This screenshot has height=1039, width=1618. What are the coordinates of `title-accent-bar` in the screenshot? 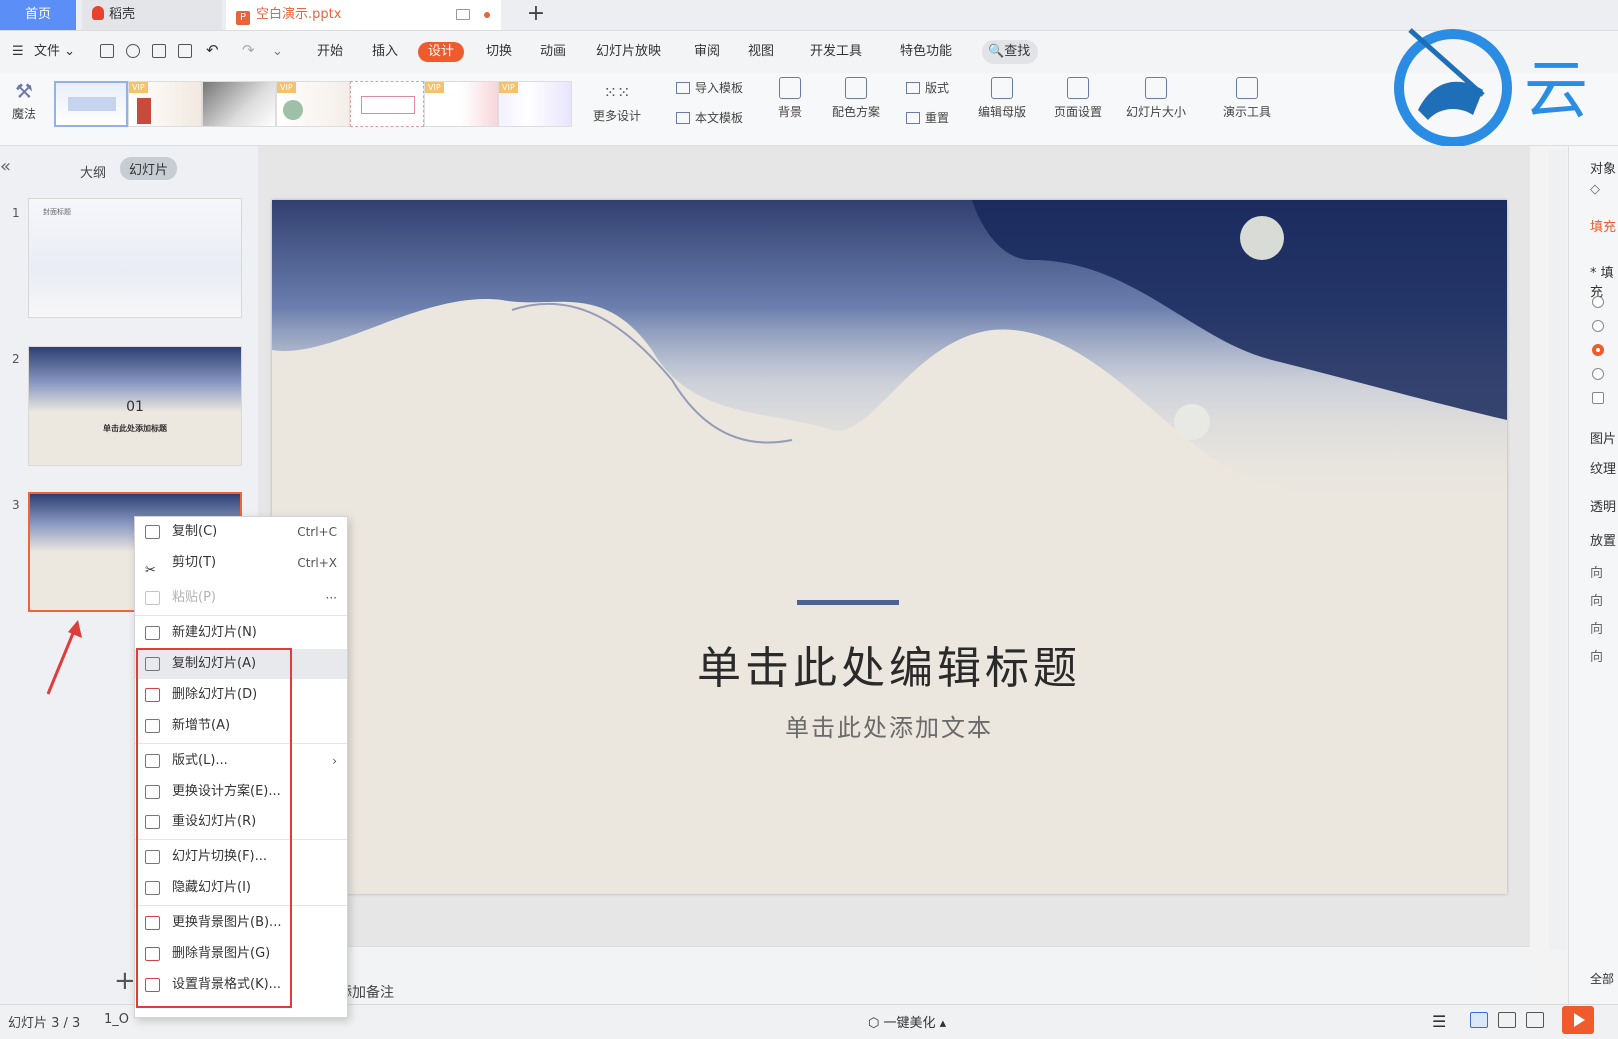 It's located at (848, 602).